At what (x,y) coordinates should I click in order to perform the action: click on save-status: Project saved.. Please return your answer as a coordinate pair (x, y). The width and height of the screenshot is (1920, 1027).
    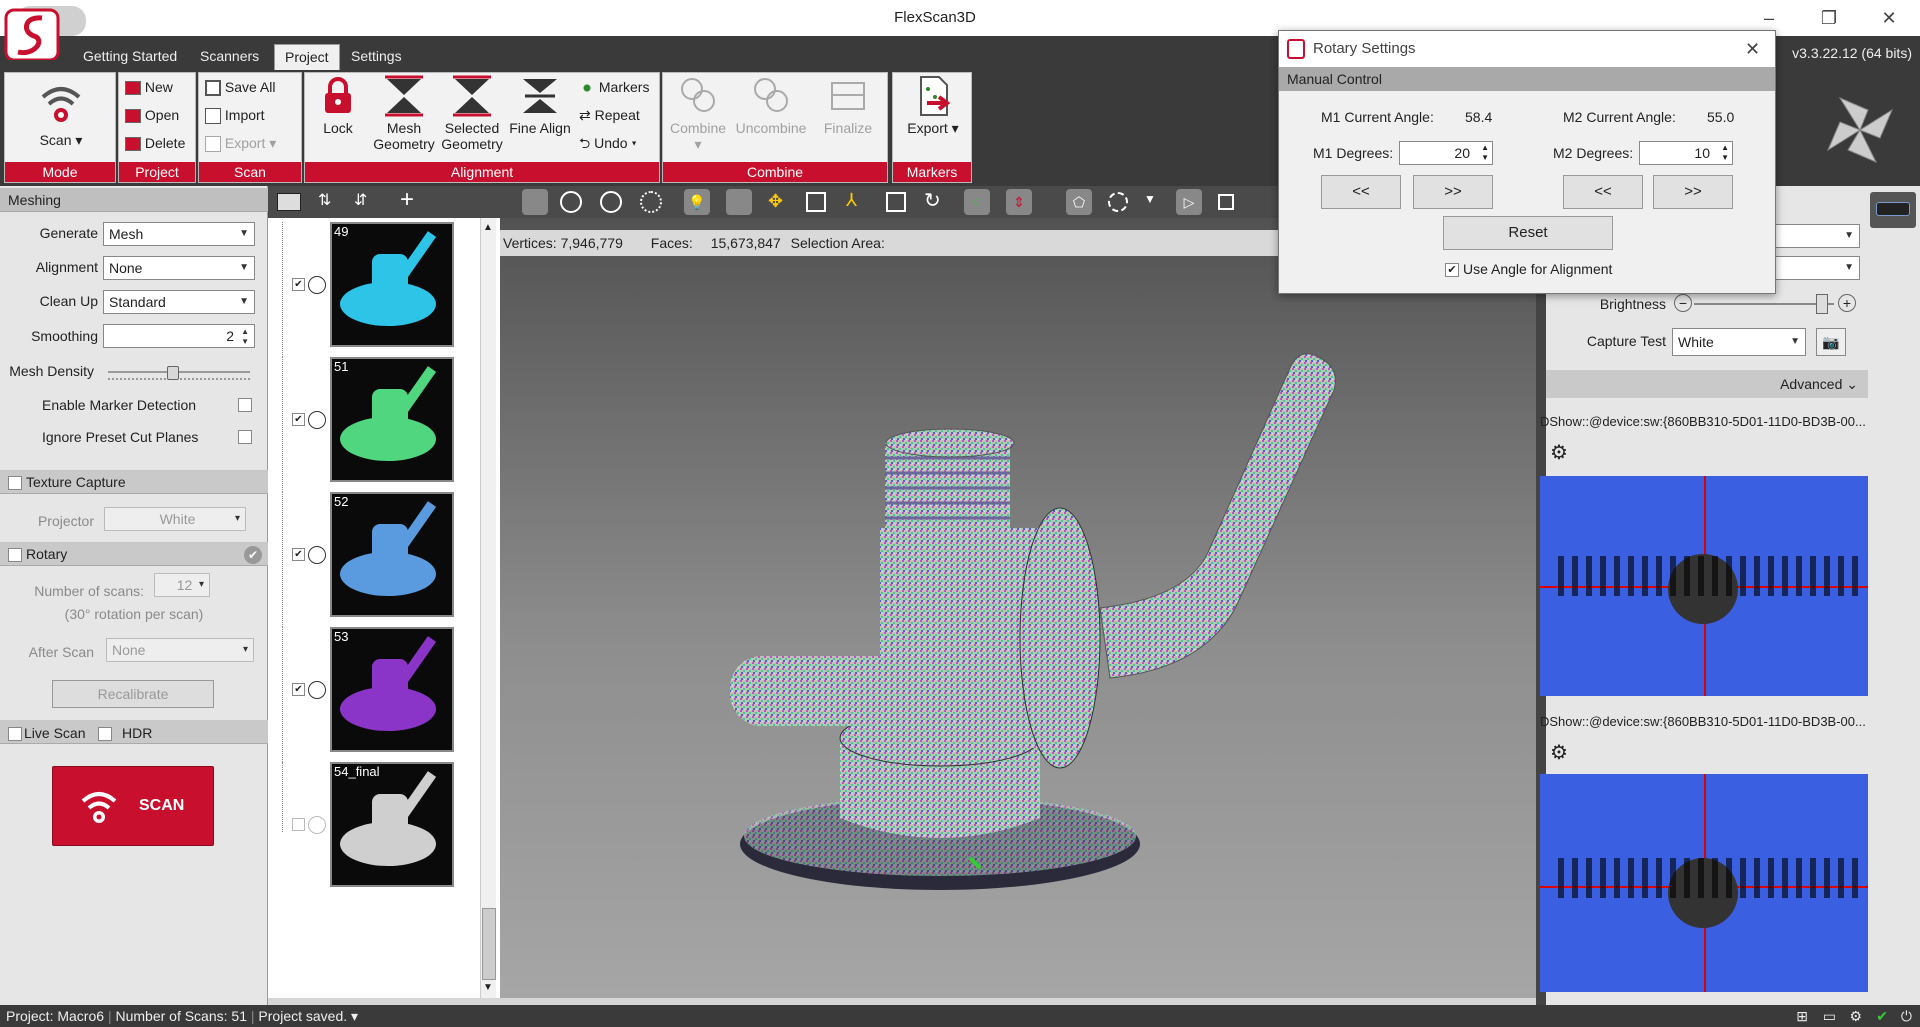
    Looking at the image, I should click on (302, 1016).